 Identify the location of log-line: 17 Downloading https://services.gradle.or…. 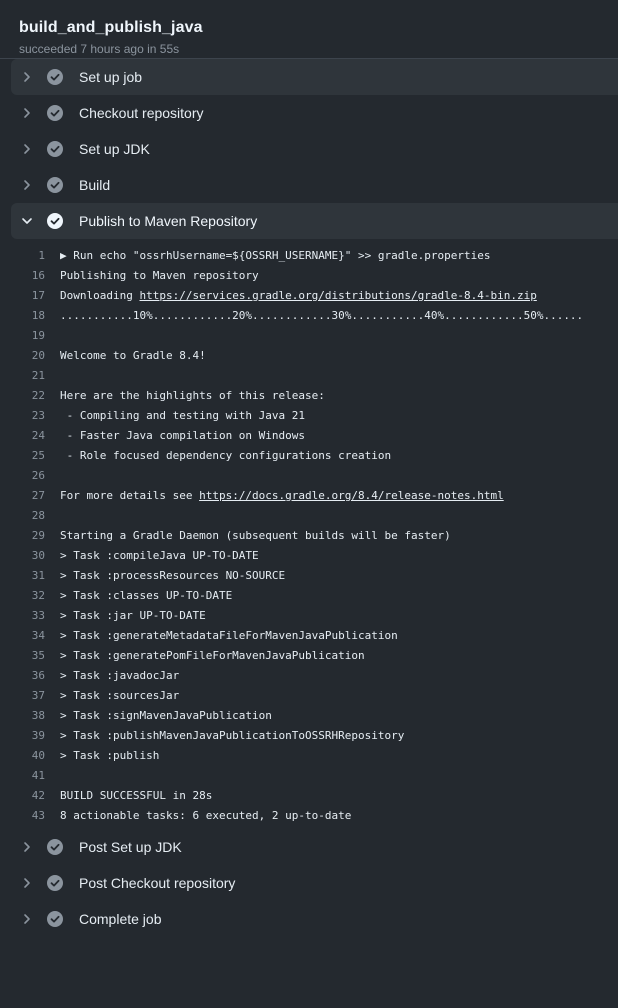
(309, 295).